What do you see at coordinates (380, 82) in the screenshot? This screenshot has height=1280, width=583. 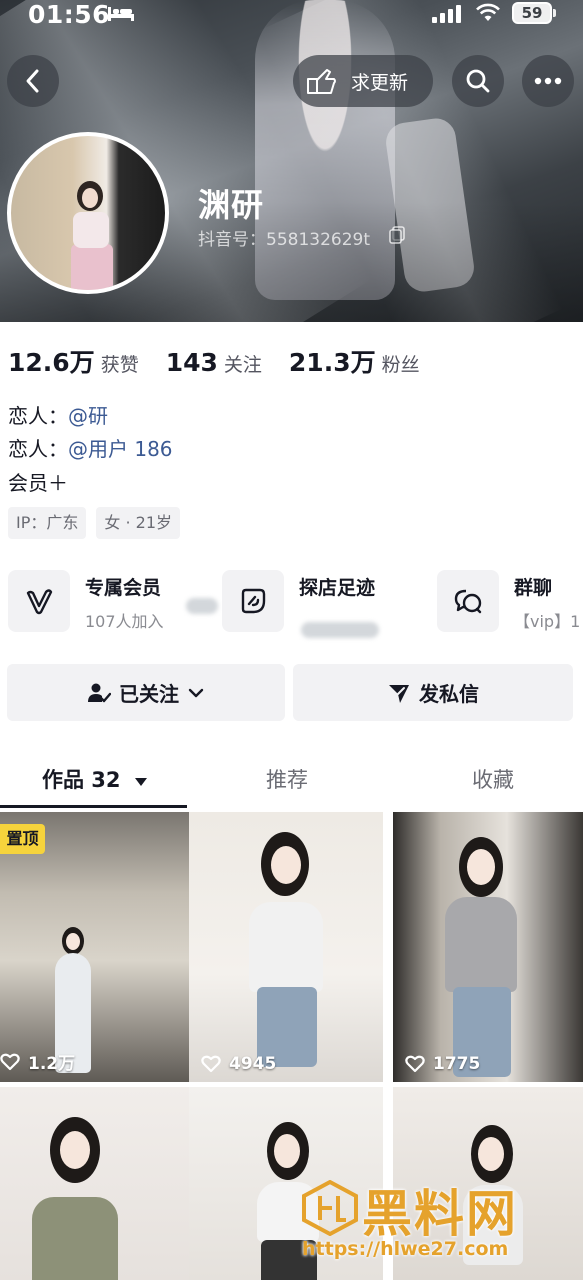 I see `request-update-label: 求更新` at bounding box center [380, 82].